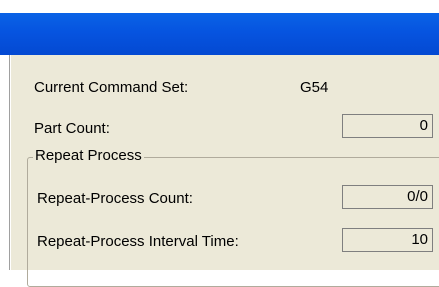  I want to click on repeat-process-group-title: Repeat Process, so click(88, 156).